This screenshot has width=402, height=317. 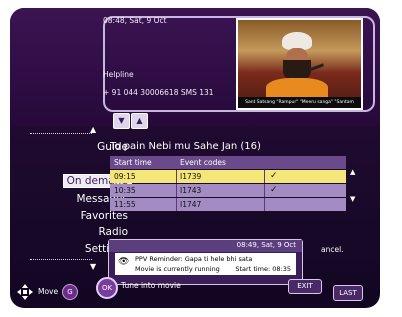 I want to click on menu-up-arrow-icon: ▲, so click(x=93, y=129).